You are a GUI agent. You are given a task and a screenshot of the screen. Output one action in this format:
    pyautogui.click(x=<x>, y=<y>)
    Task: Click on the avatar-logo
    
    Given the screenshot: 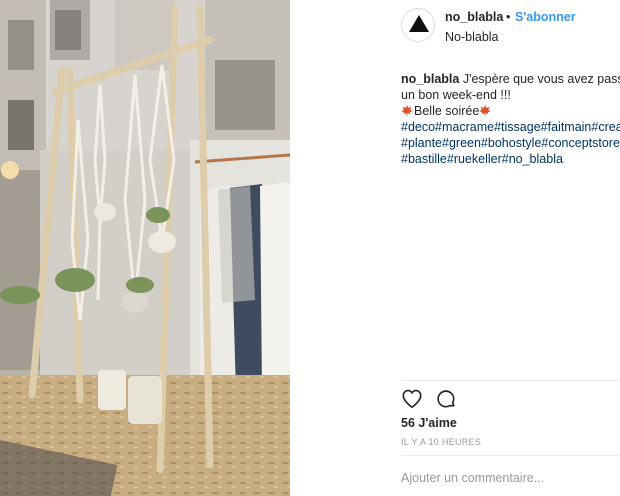 What is the action you would take?
    pyautogui.click(x=418, y=25)
    